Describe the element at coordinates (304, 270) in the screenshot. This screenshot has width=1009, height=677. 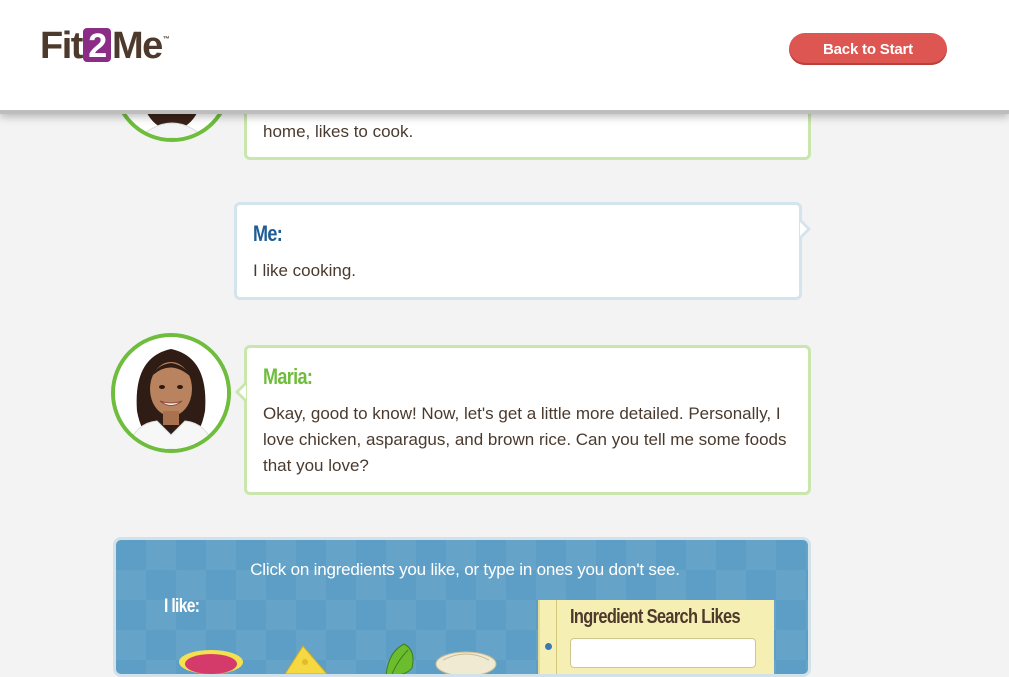
I see `message-text: I like cooking.` at that location.